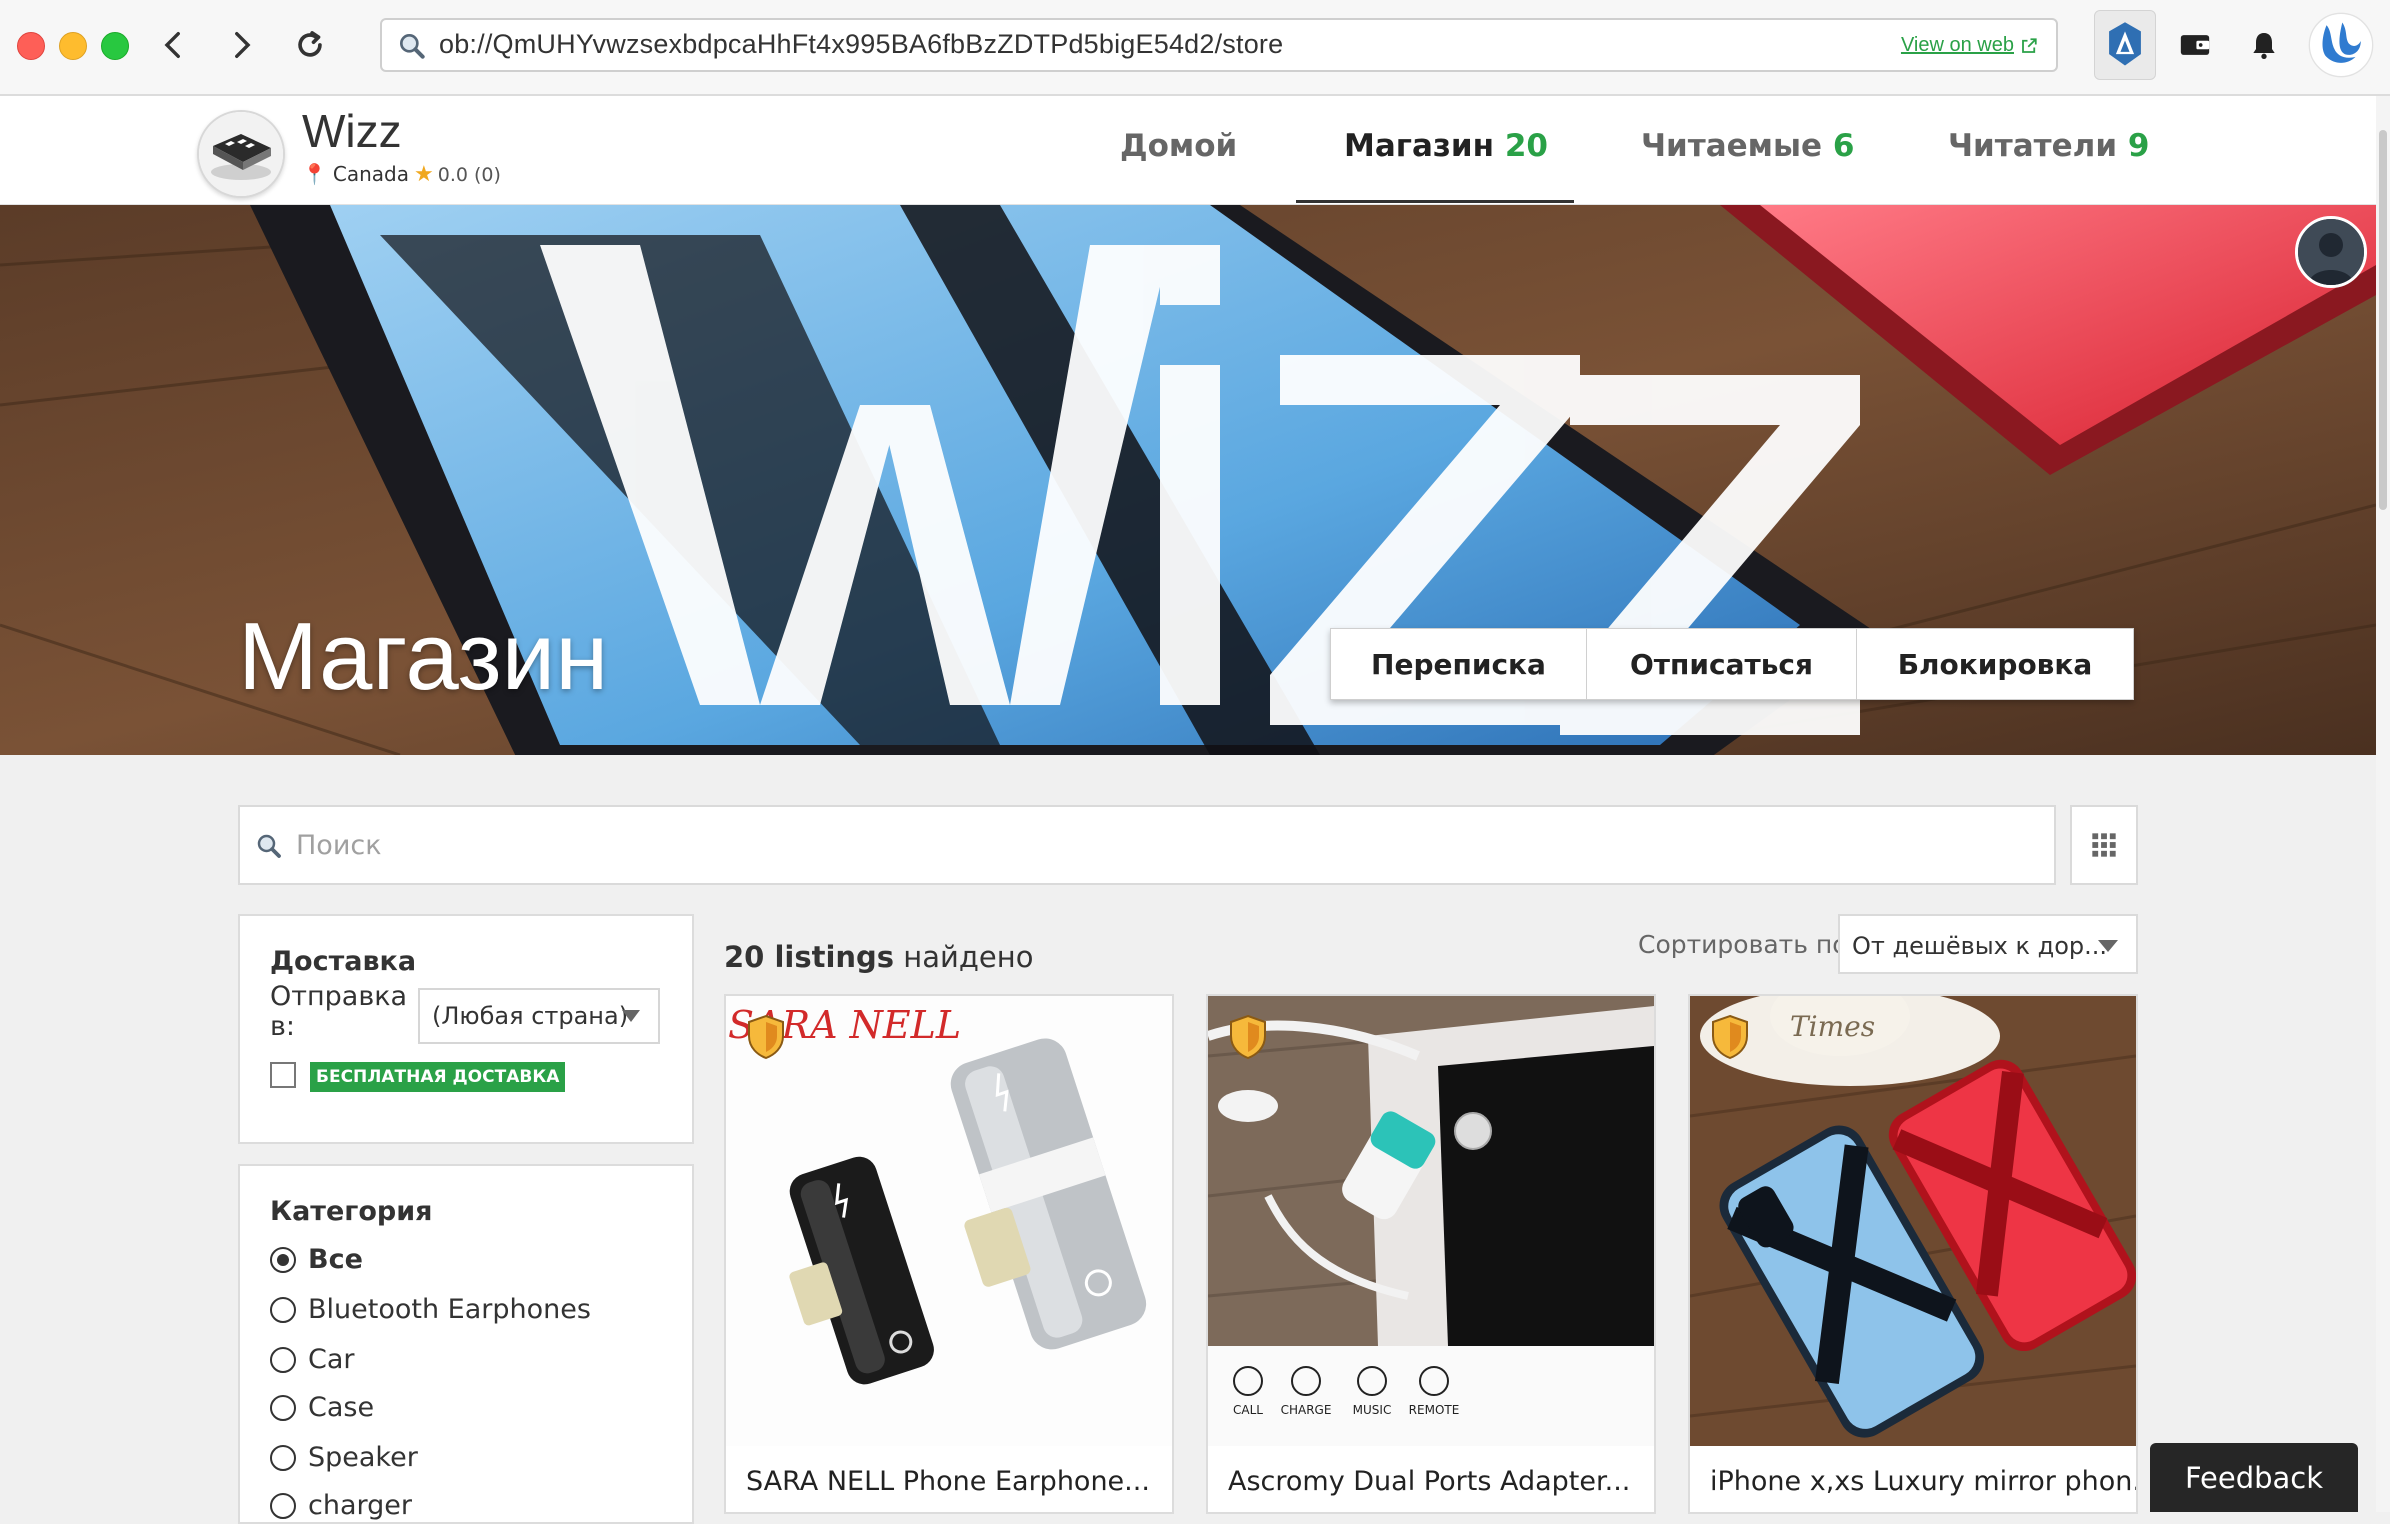 Image resolution: width=2390 pixels, height=1524 pixels. I want to click on tab-home: Домой, so click(1178, 146).